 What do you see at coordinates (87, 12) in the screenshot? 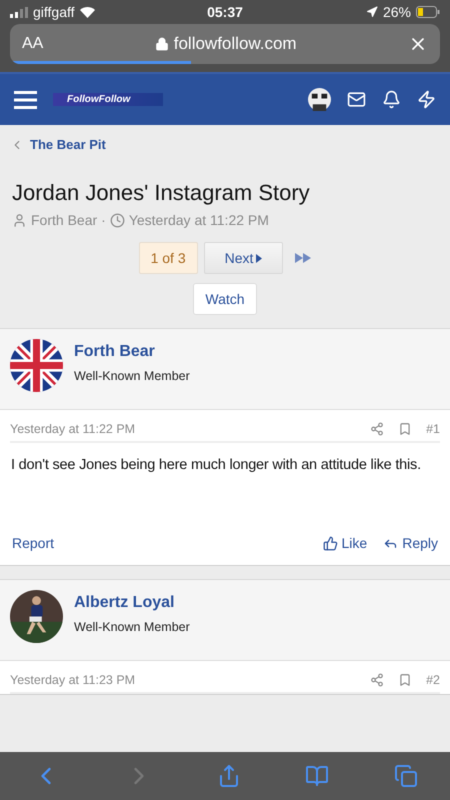
I see `wifi-icon` at bounding box center [87, 12].